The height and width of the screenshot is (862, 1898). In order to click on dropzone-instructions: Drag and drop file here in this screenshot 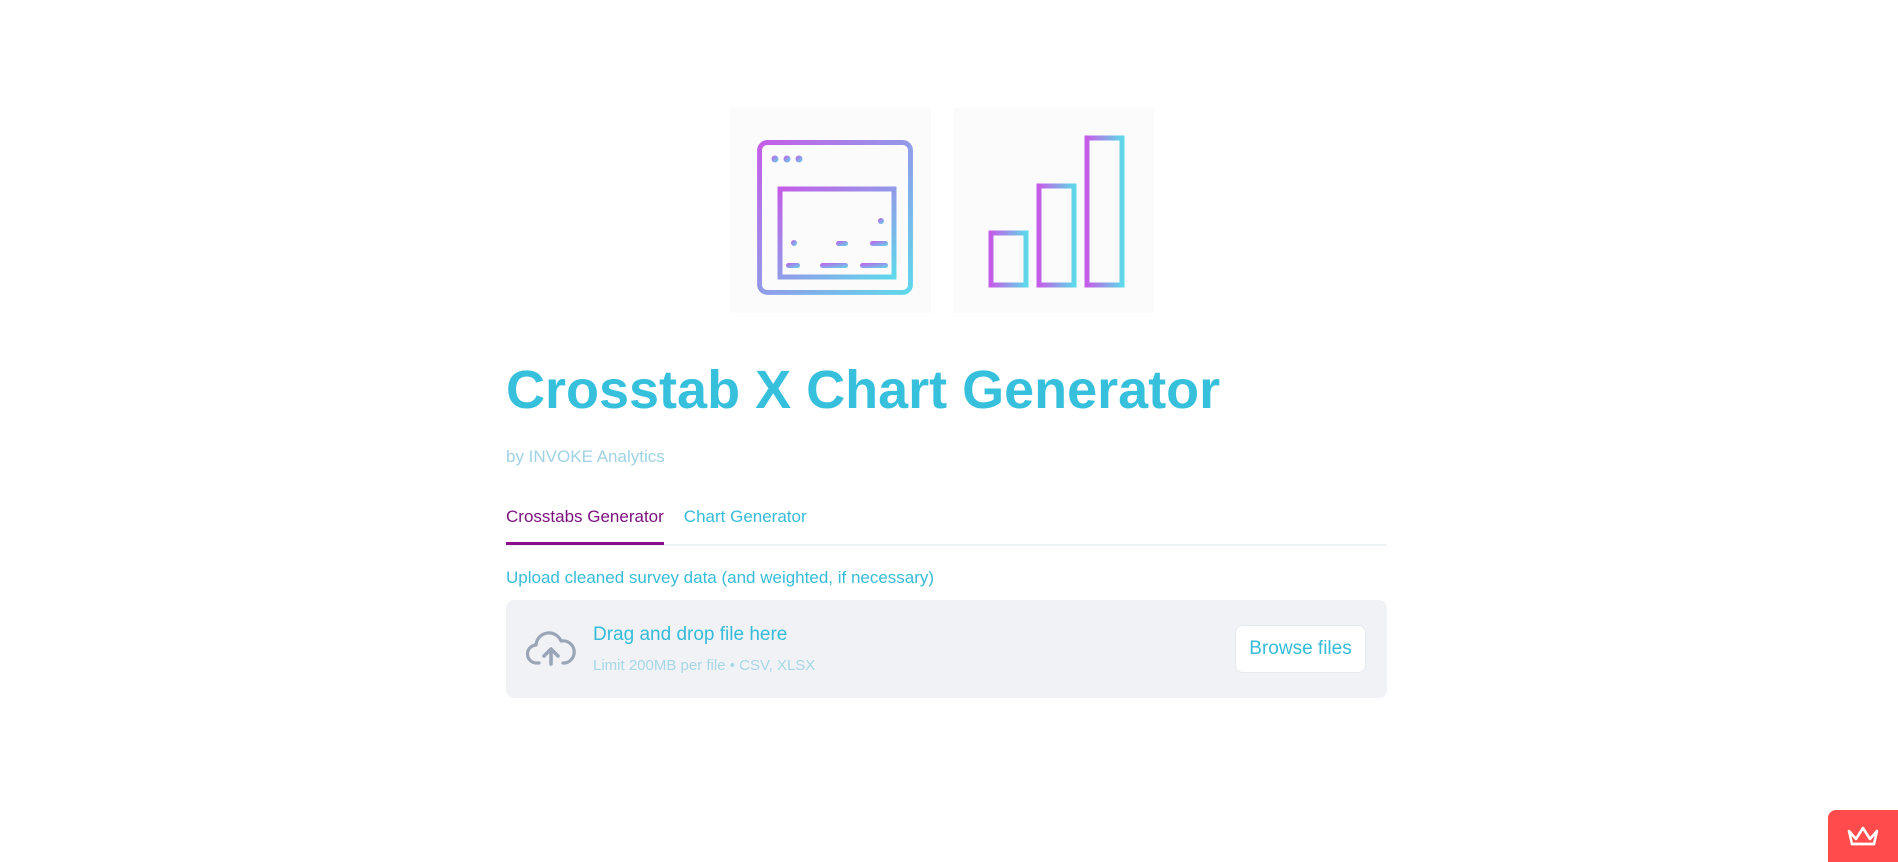, I will do `click(690, 634)`.